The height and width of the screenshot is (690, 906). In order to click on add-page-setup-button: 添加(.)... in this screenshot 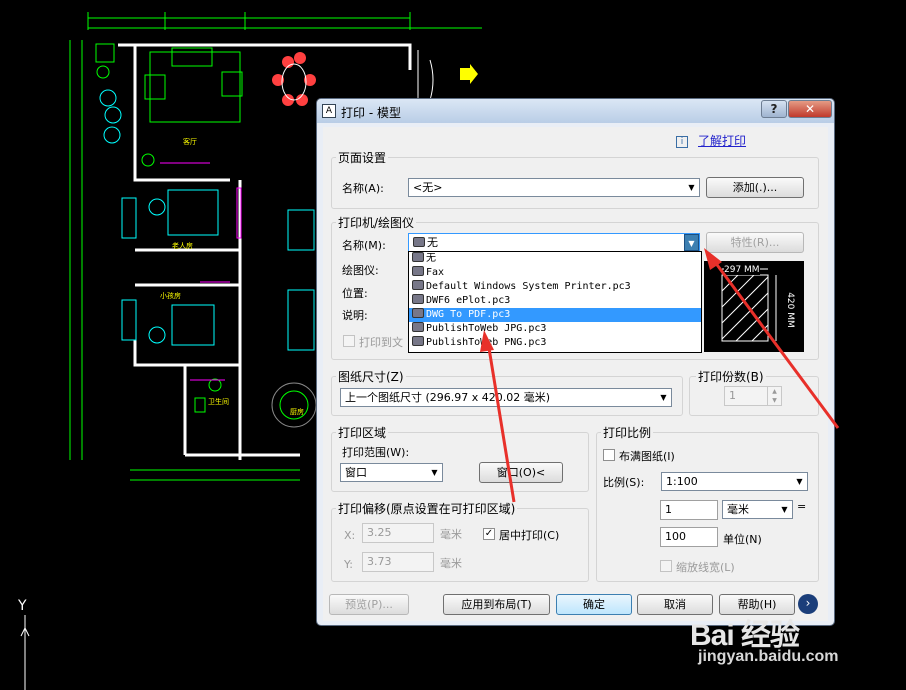, I will do `click(755, 187)`.